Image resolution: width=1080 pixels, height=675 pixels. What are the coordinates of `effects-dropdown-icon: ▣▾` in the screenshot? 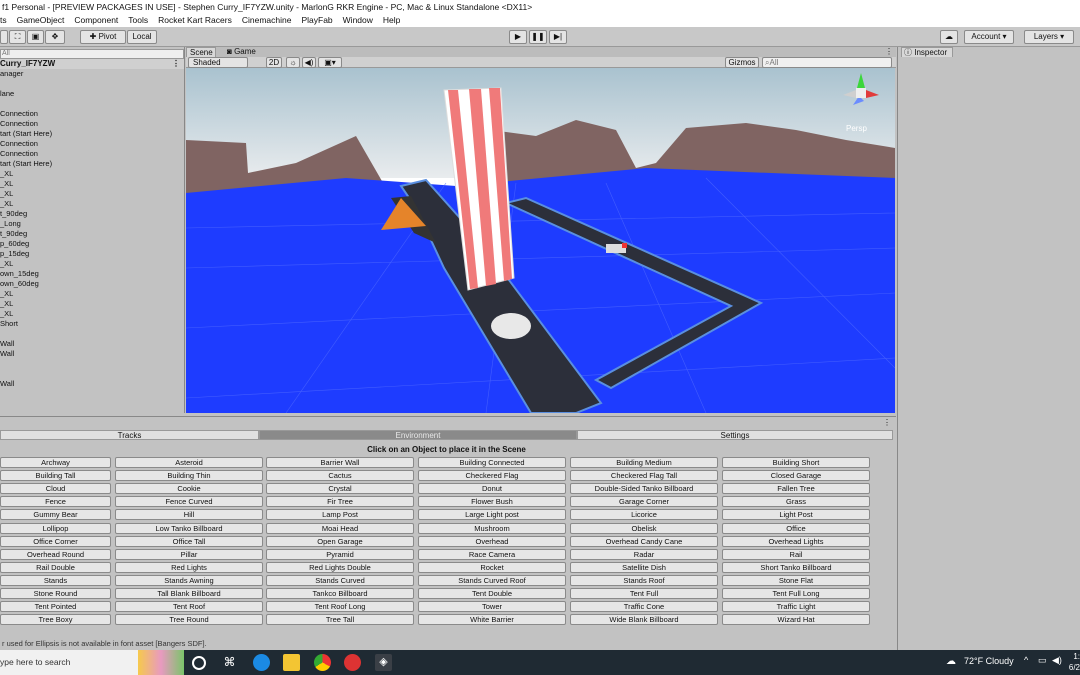 It's located at (330, 62).